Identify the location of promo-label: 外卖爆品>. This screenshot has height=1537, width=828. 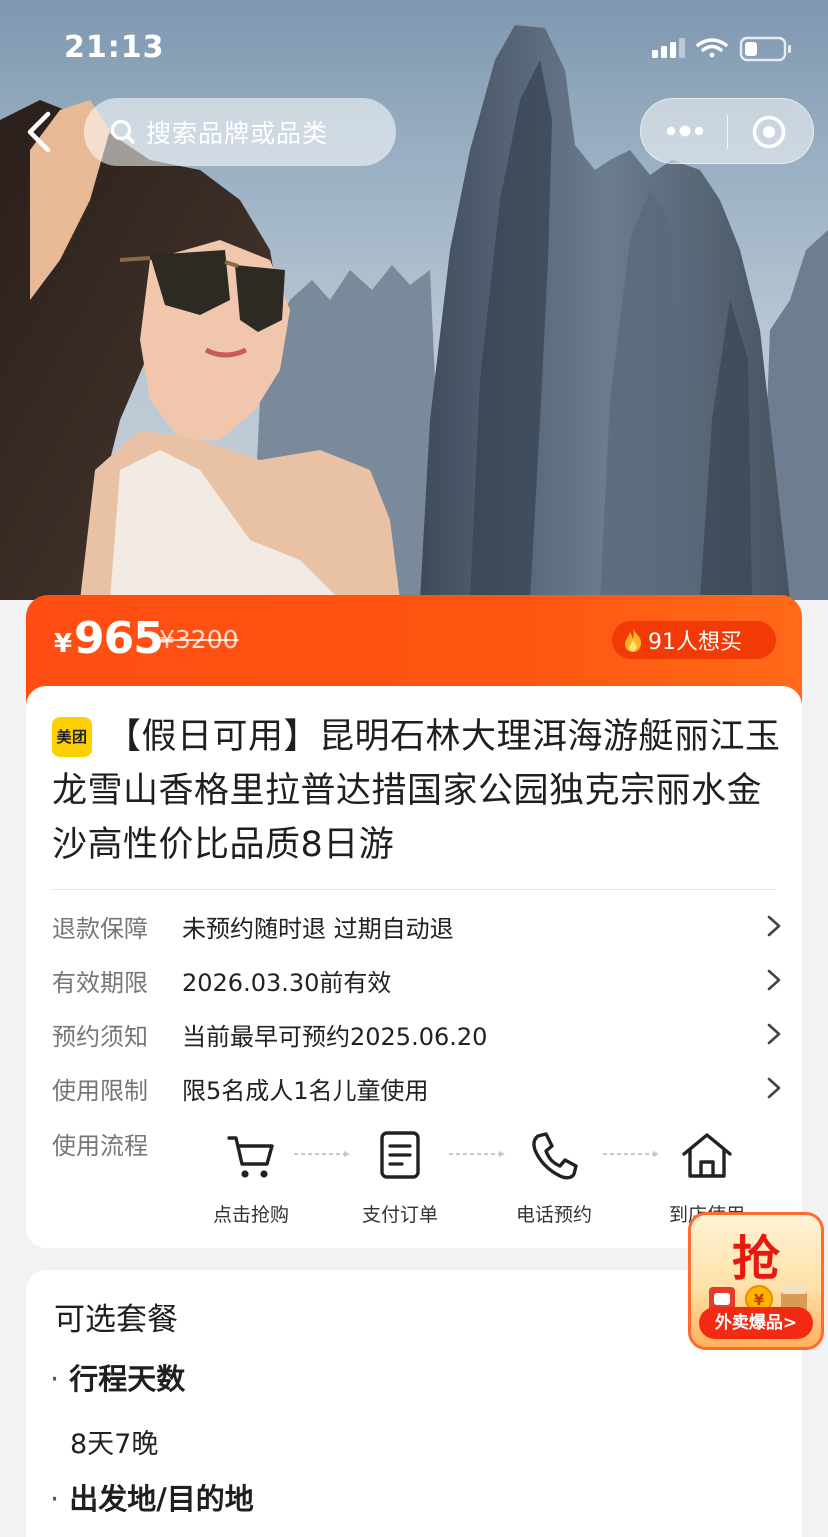
(756, 1323).